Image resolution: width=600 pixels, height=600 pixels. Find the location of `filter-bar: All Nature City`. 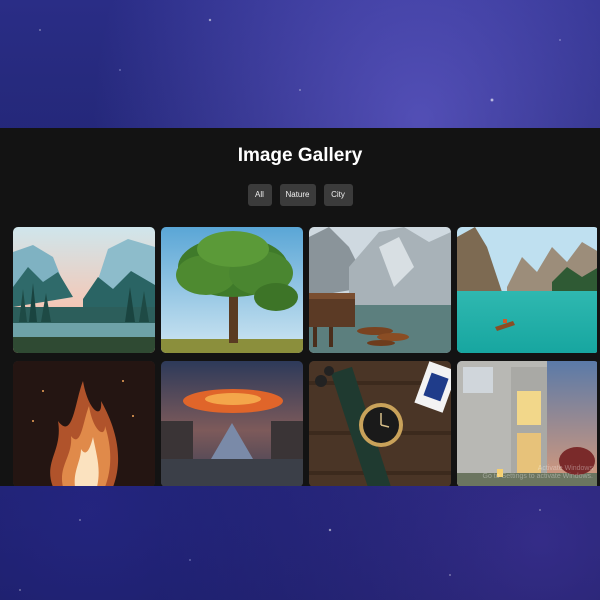

filter-bar: All Nature City is located at coordinates (300, 195).